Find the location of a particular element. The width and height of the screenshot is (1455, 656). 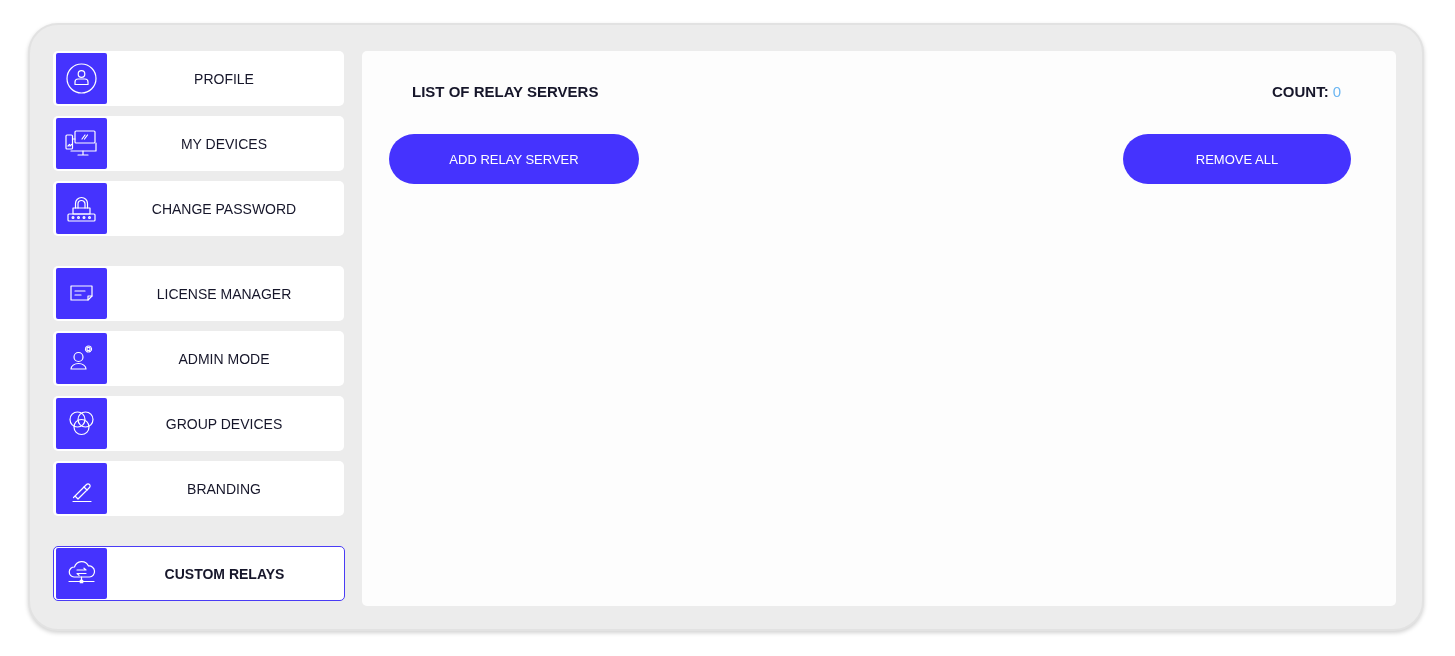

count-value: 0 is located at coordinates (1336, 91).